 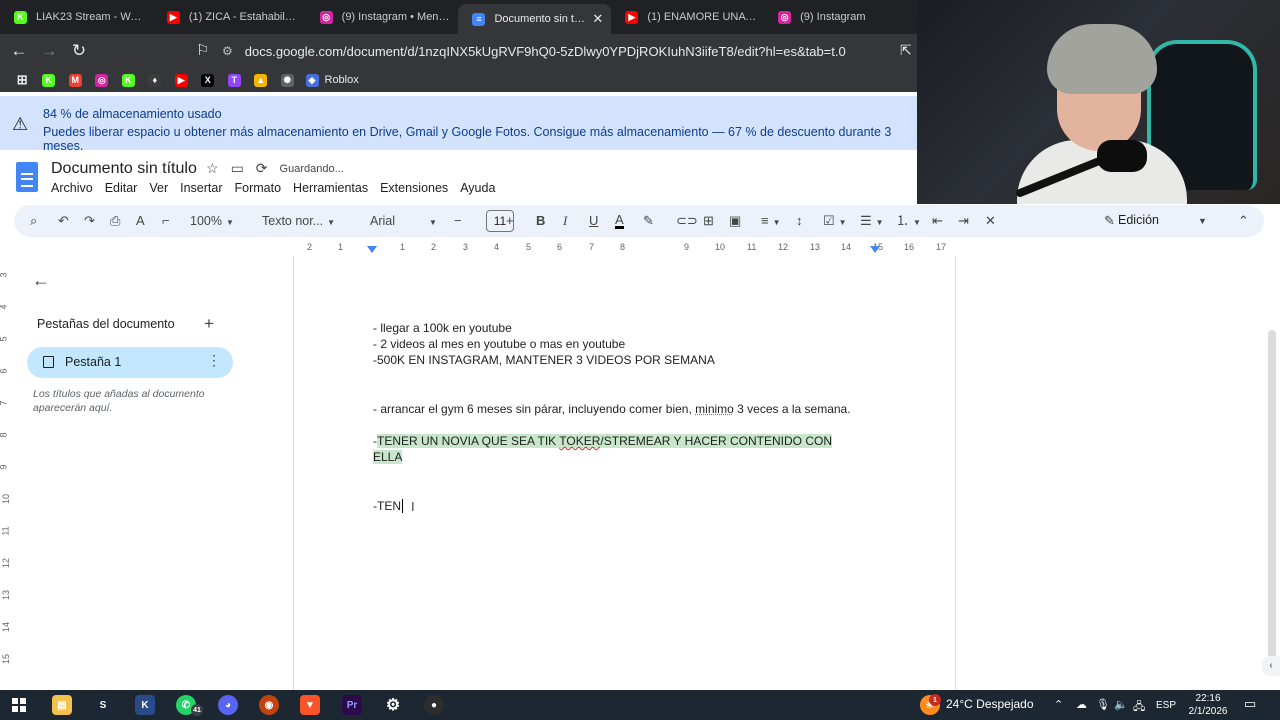 I want to click on horizontal-ruler: 2 1 1 2 3 4 5 6 7 8 9 10 11 12 13 14 15 16 17, so click(x=624, y=249).